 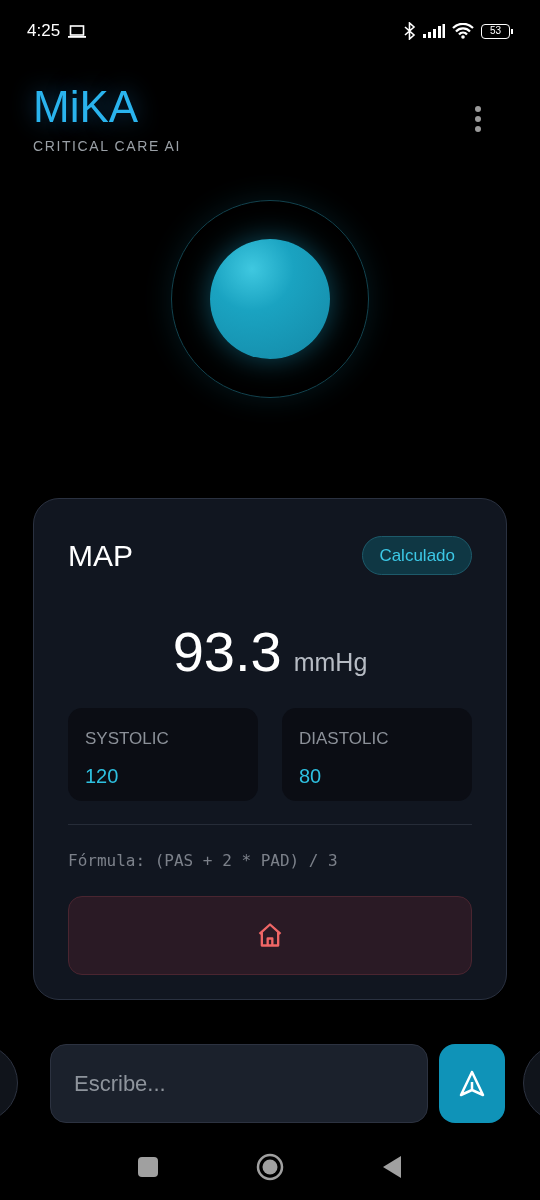 I want to click on map-value: 93.3, so click(x=227, y=652).